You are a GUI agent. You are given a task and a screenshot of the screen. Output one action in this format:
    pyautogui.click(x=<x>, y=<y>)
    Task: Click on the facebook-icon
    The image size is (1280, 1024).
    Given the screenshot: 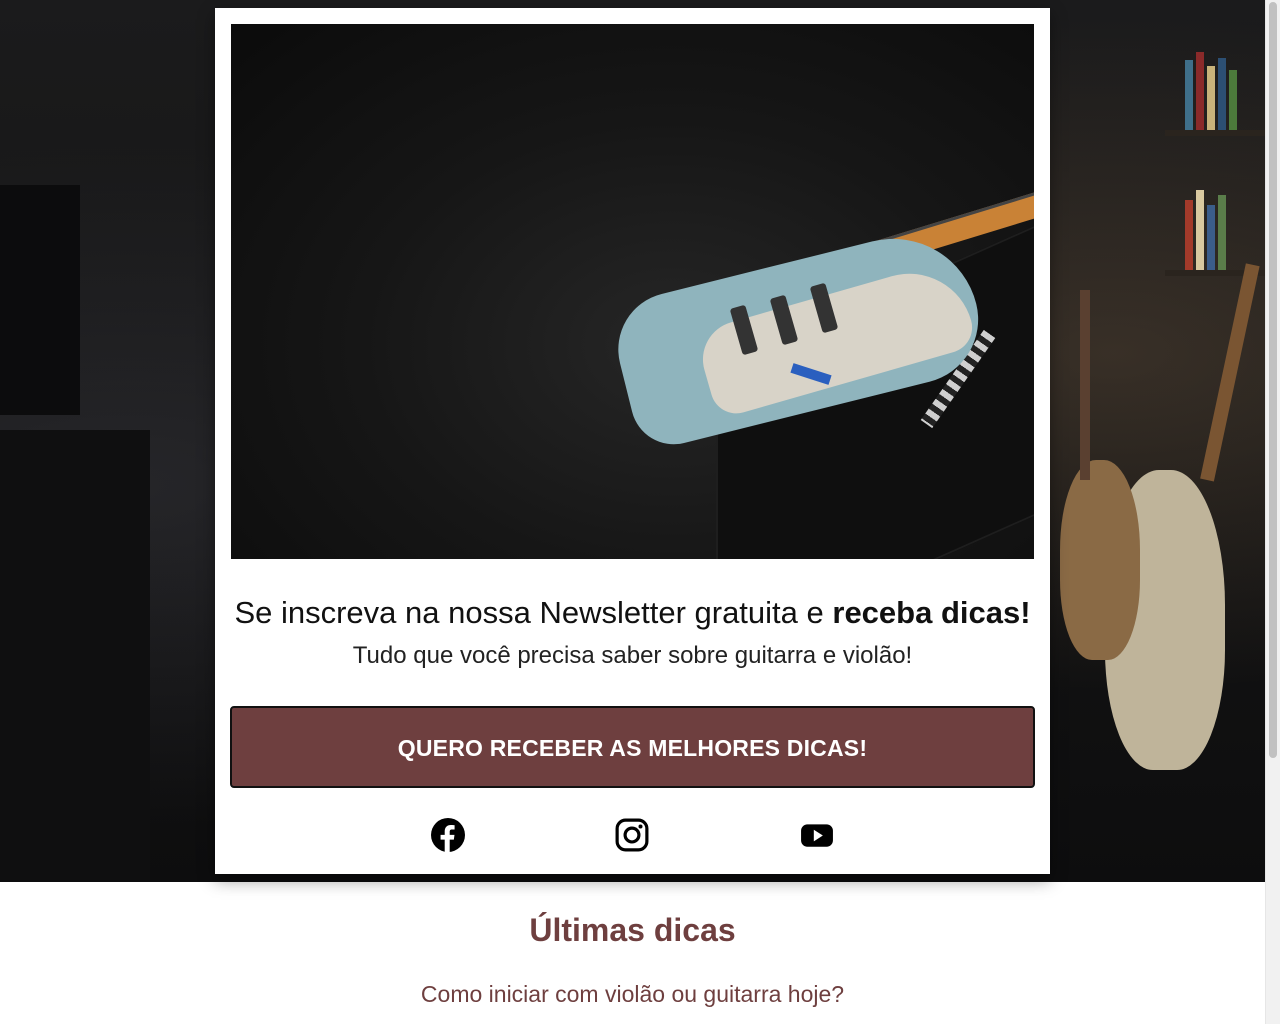 What is the action you would take?
    pyautogui.click(x=448, y=835)
    